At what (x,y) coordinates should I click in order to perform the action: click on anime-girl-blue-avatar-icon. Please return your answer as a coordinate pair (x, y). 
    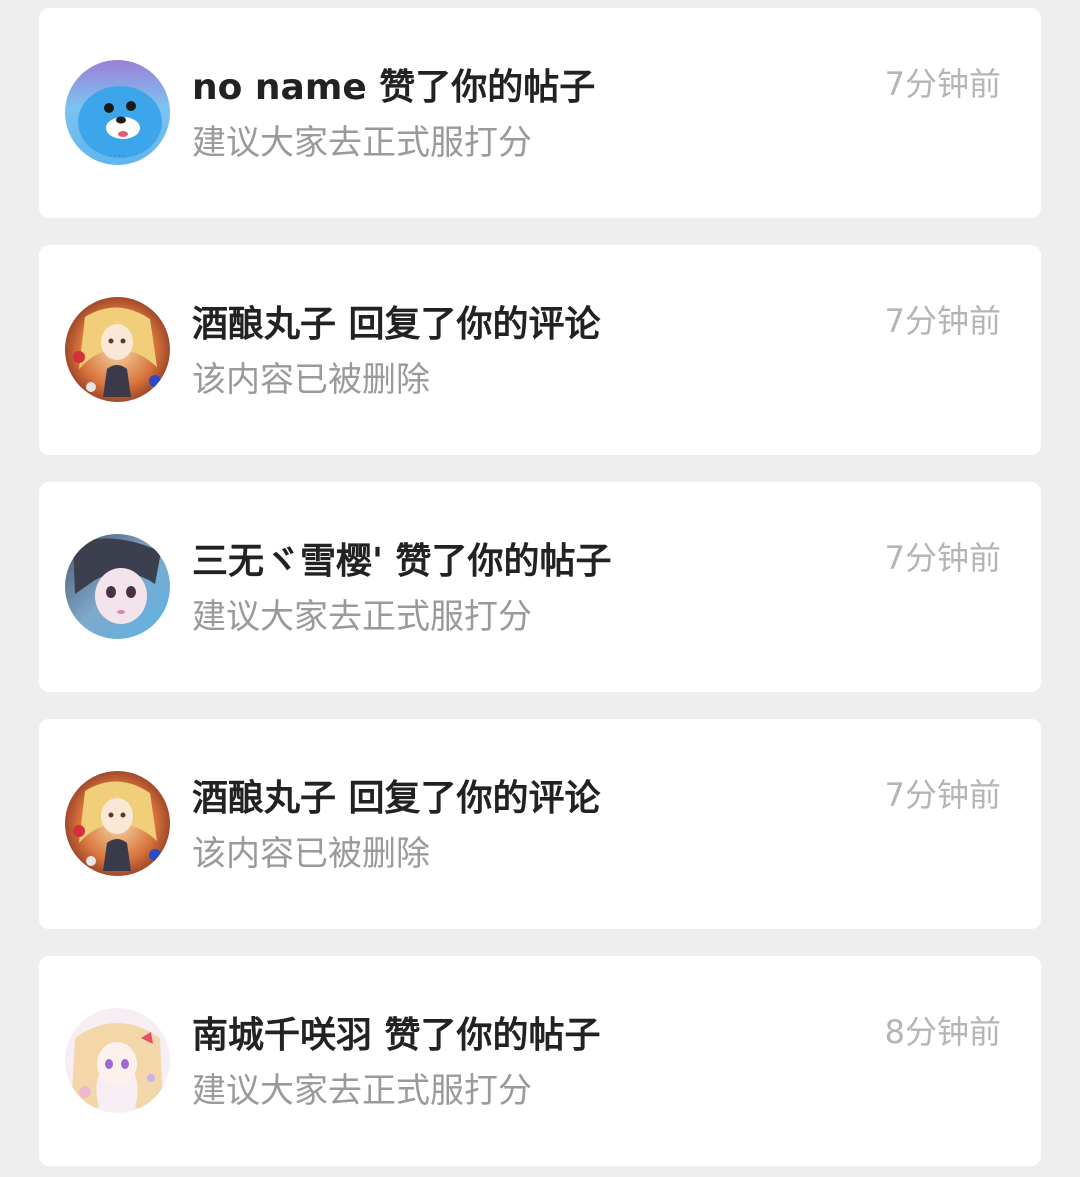
    Looking at the image, I should click on (117, 586).